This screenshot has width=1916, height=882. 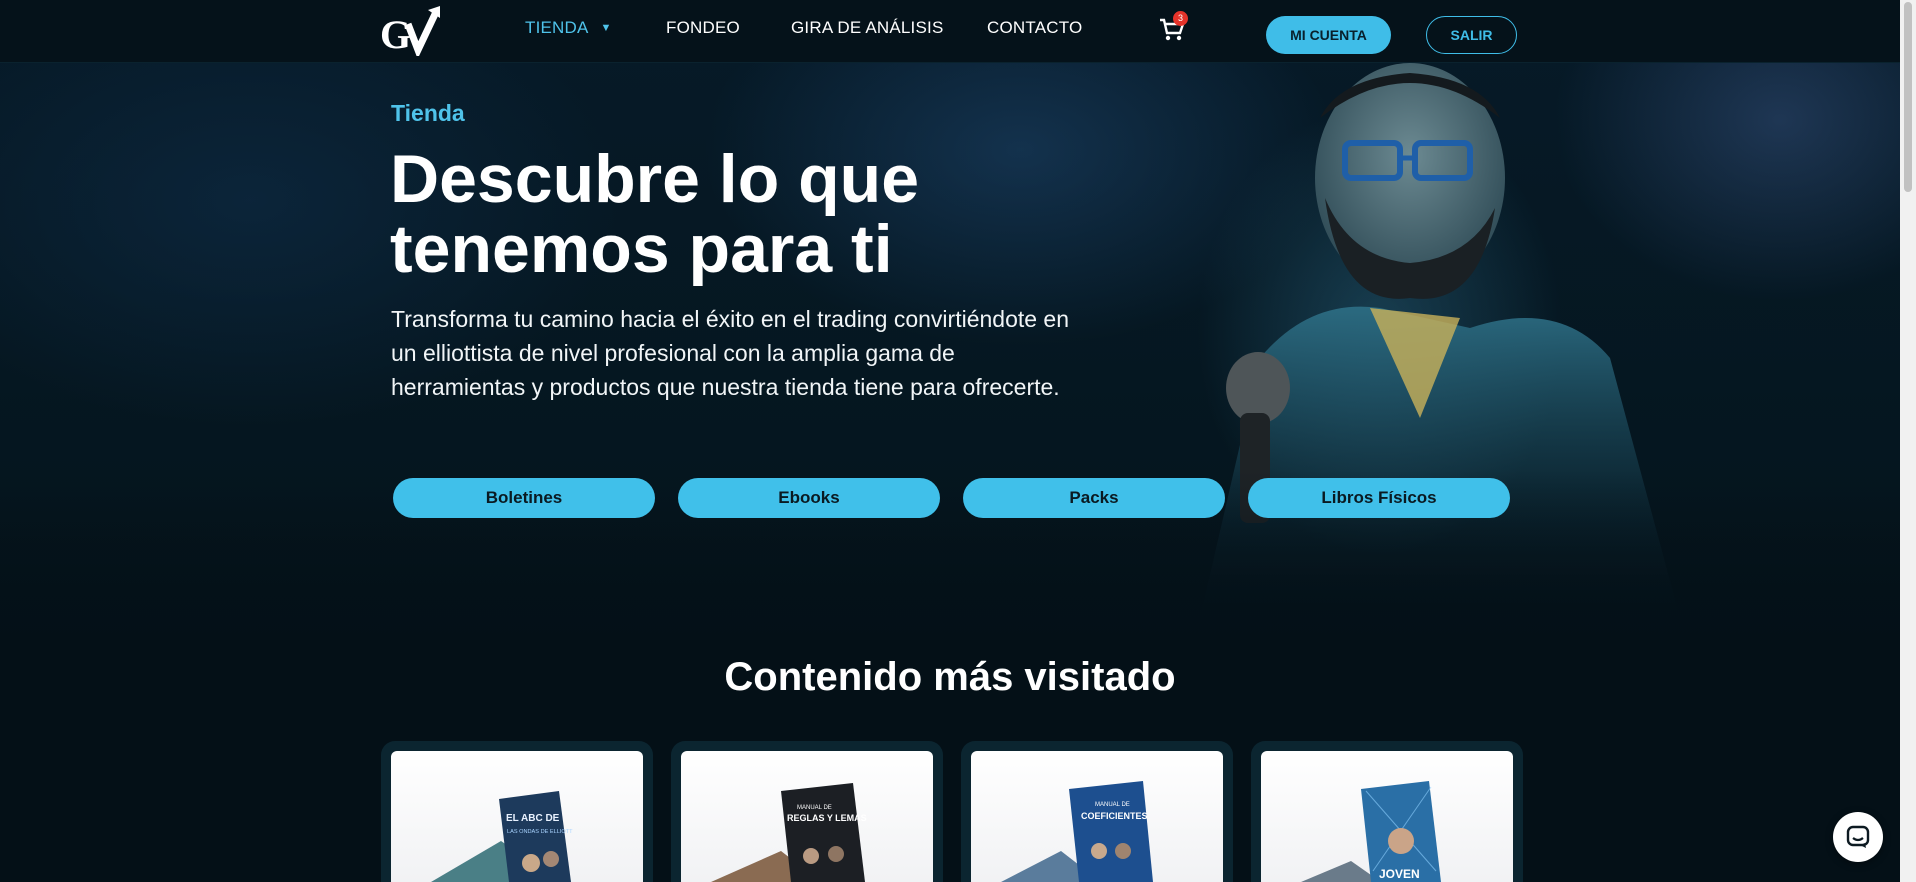 I want to click on product-card: EL ABC DE LAS ONDAS DE ELLIOTT, so click(x=517, y=811).